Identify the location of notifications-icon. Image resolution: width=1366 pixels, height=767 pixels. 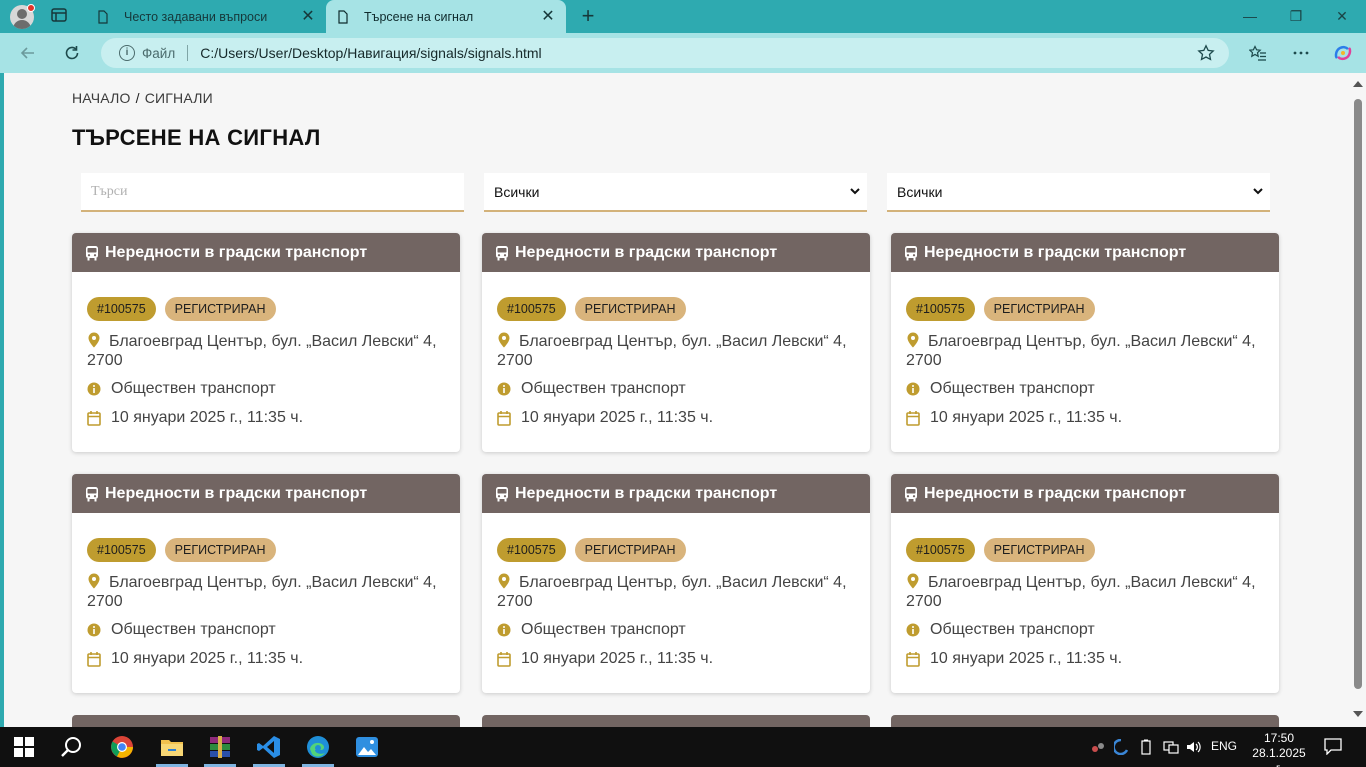
(1333, 746).